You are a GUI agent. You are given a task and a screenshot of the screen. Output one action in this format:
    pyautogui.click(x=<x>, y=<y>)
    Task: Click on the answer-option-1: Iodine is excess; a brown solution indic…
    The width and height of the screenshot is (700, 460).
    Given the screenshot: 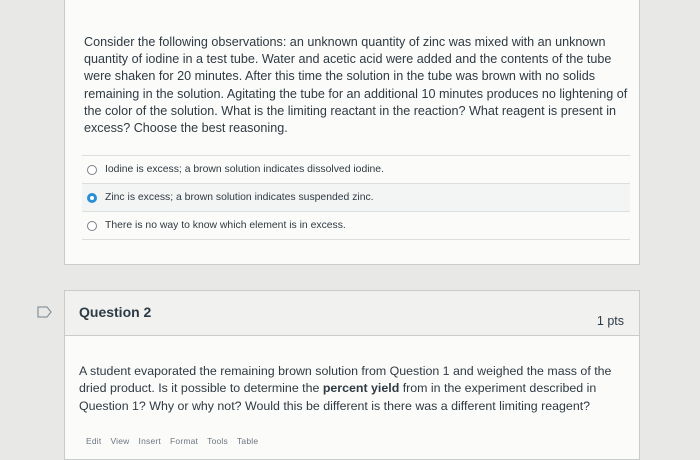 What is the action you would take?
    pyautogui.click(x=356, y=169)
    